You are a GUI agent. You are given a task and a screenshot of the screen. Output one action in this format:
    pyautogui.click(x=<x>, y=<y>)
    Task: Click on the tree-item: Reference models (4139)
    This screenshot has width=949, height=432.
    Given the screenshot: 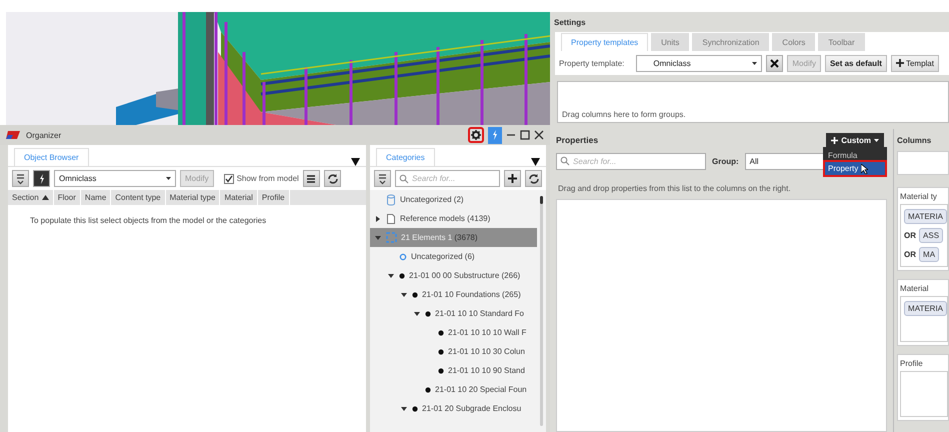 What is the action you would take?
    pyautogui.click(x=453, y=218)
    